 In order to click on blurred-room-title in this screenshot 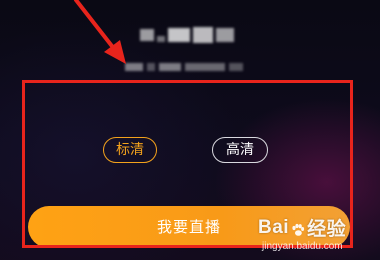, I will do `click(190, 35)`.